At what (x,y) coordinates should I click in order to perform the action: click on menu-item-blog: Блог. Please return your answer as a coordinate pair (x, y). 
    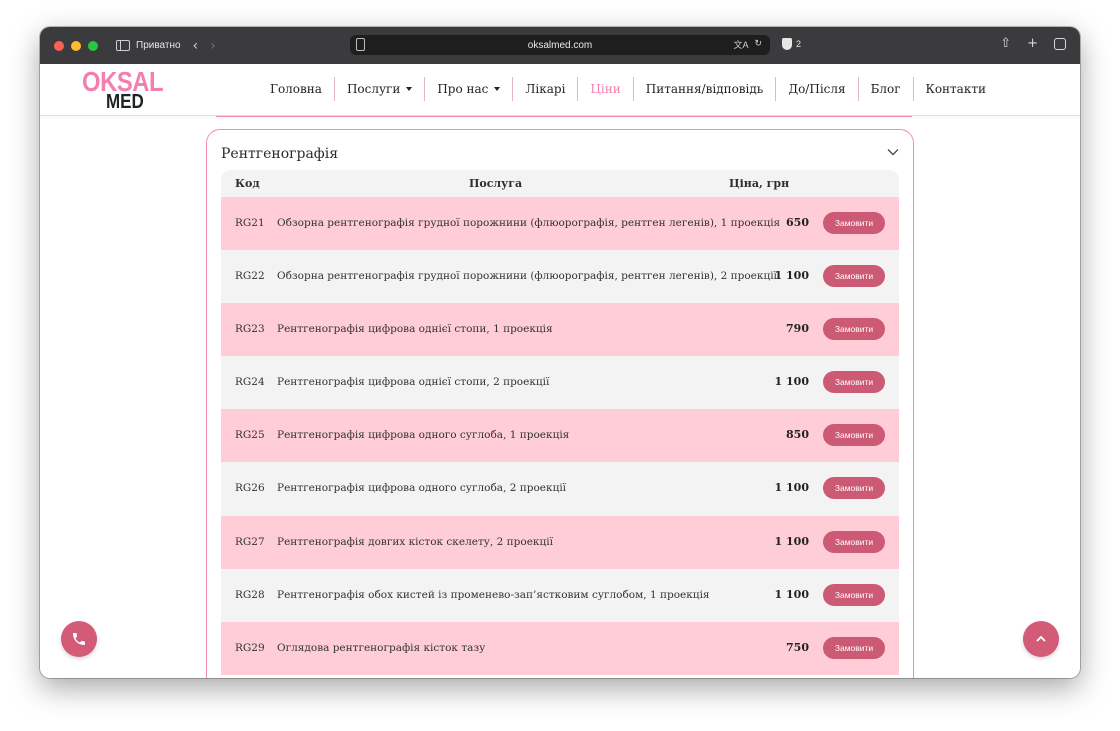
    Looking at the image, I should click on (886, 89).